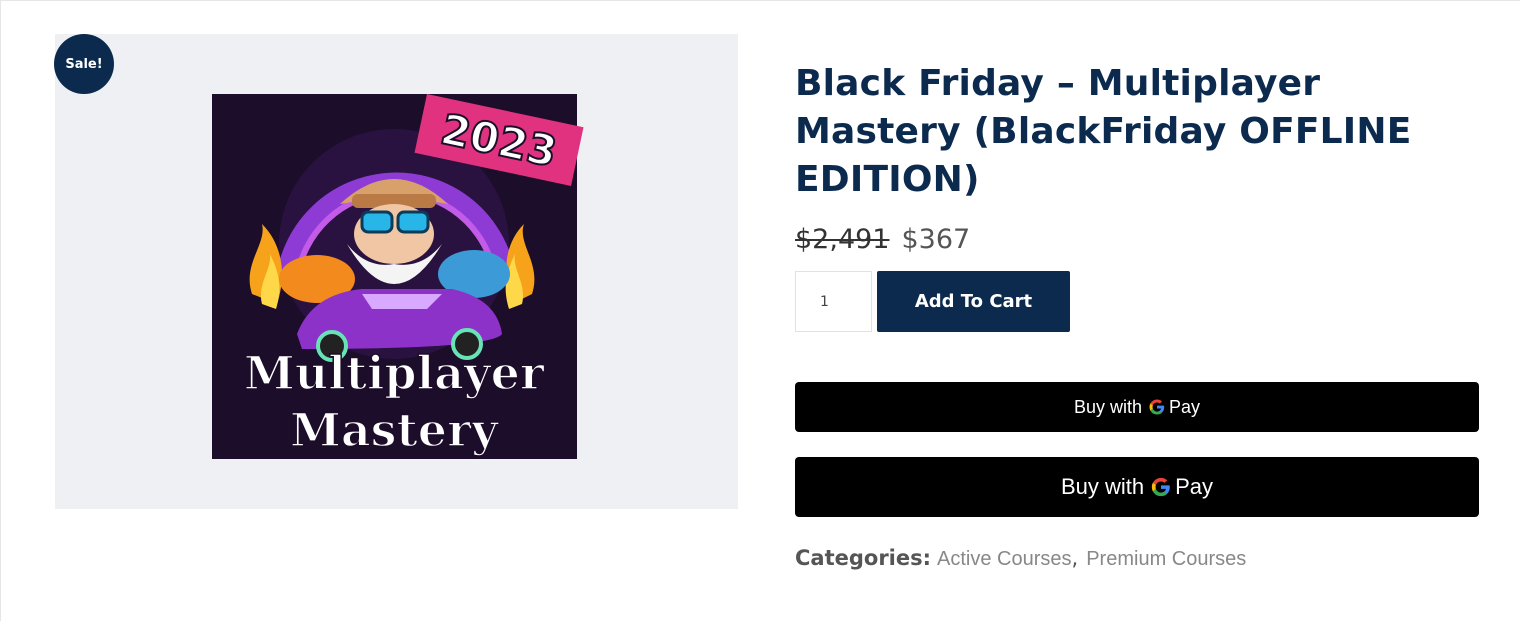 The width and height of the screenshot is (1520, 621). What do you see at coordinates (842, 239) in the screenshot?
I see `old-price: $2,491` at bounding box center [842, 239].